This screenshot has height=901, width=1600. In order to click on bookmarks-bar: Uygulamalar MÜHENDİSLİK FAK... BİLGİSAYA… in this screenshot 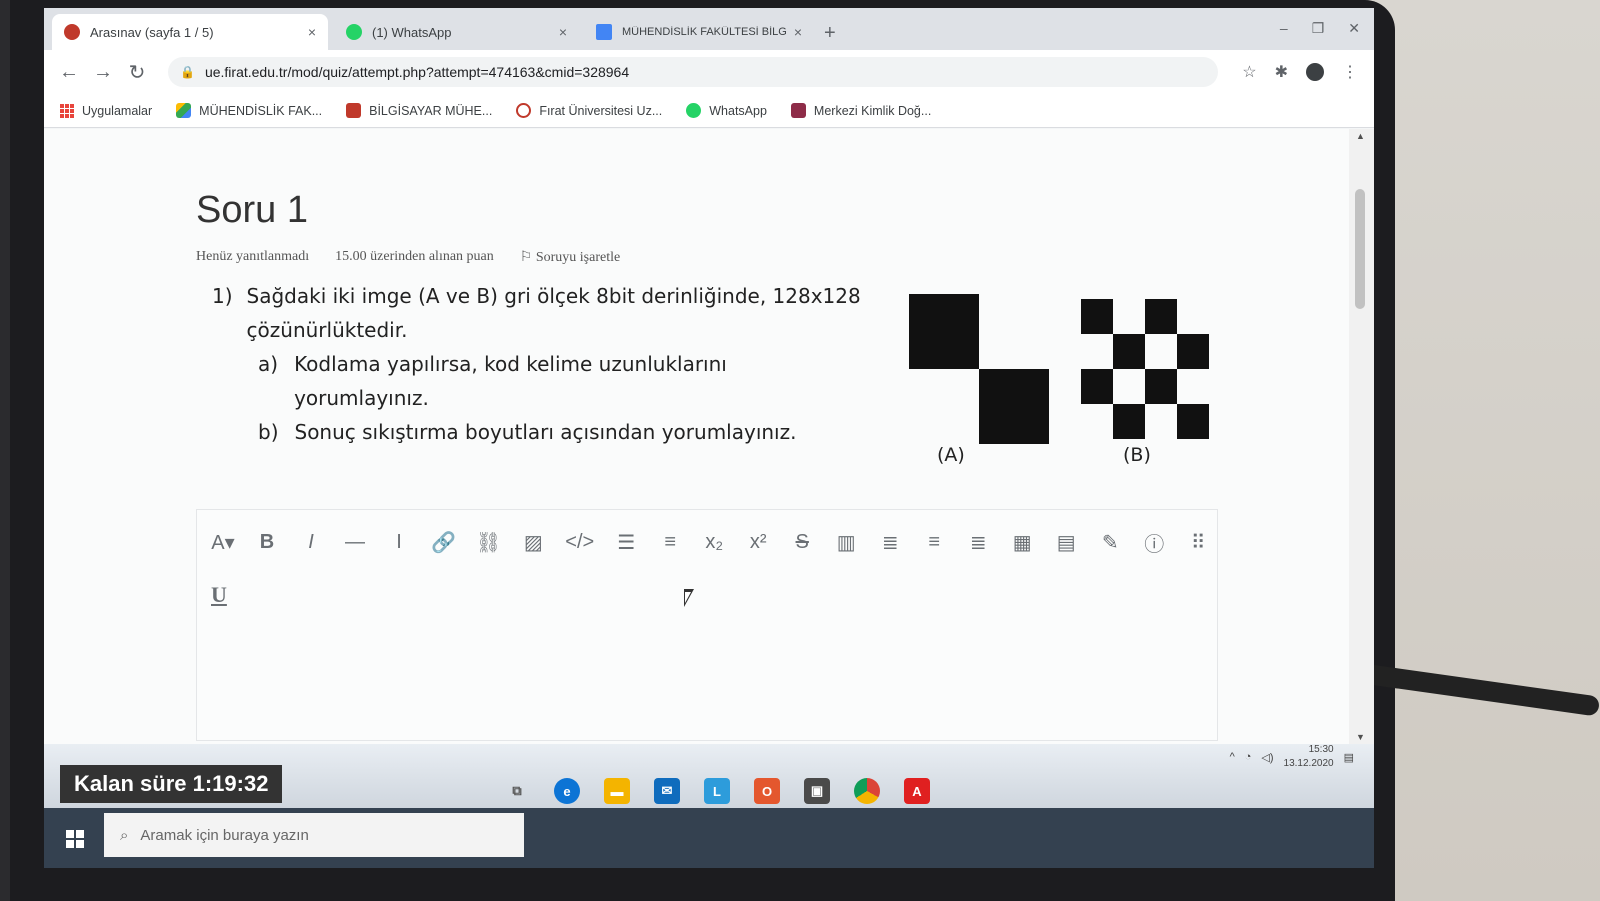, I will do `click(709, 111)`.